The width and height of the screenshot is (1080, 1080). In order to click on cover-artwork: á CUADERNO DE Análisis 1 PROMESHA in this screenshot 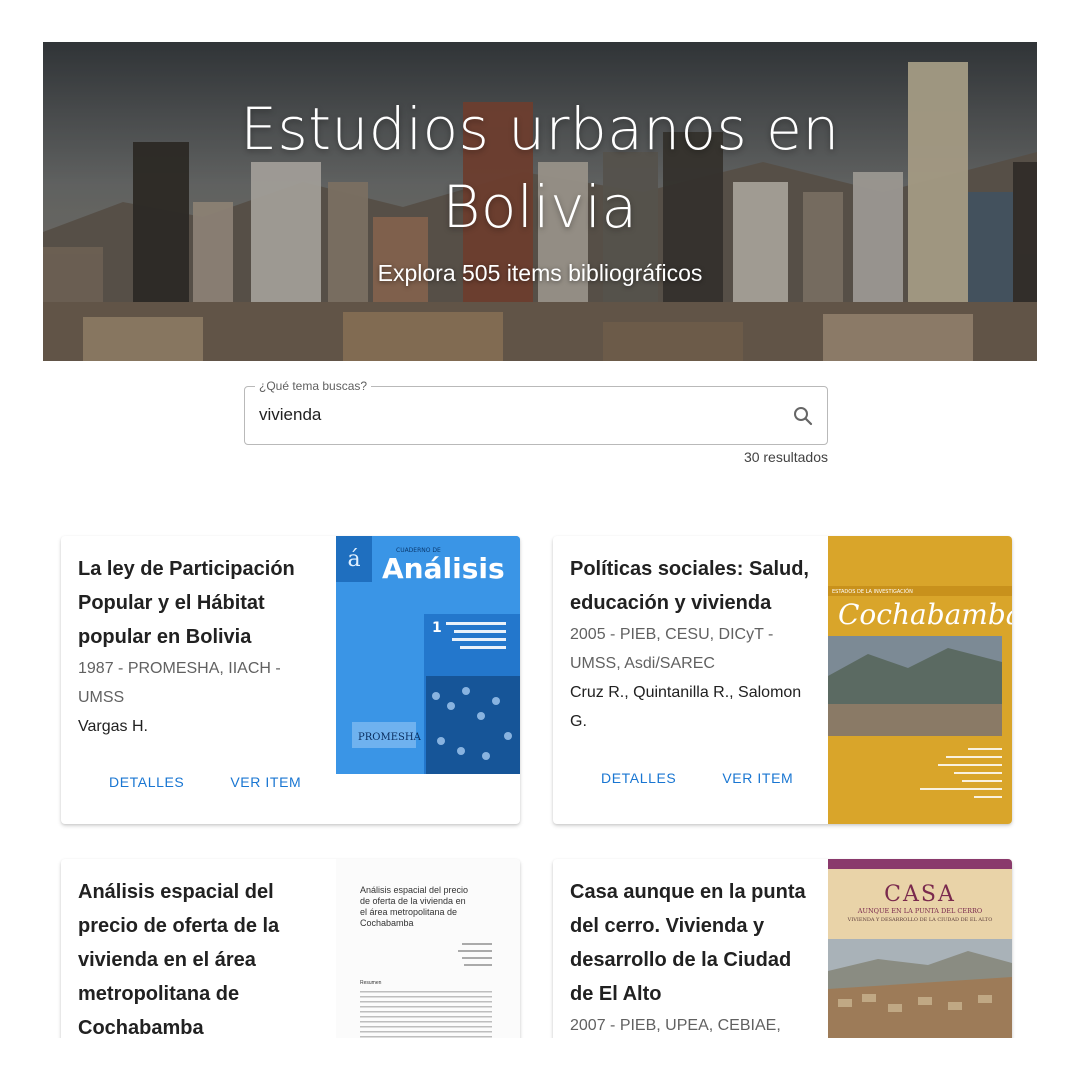, I will do `click(428, 655)`.